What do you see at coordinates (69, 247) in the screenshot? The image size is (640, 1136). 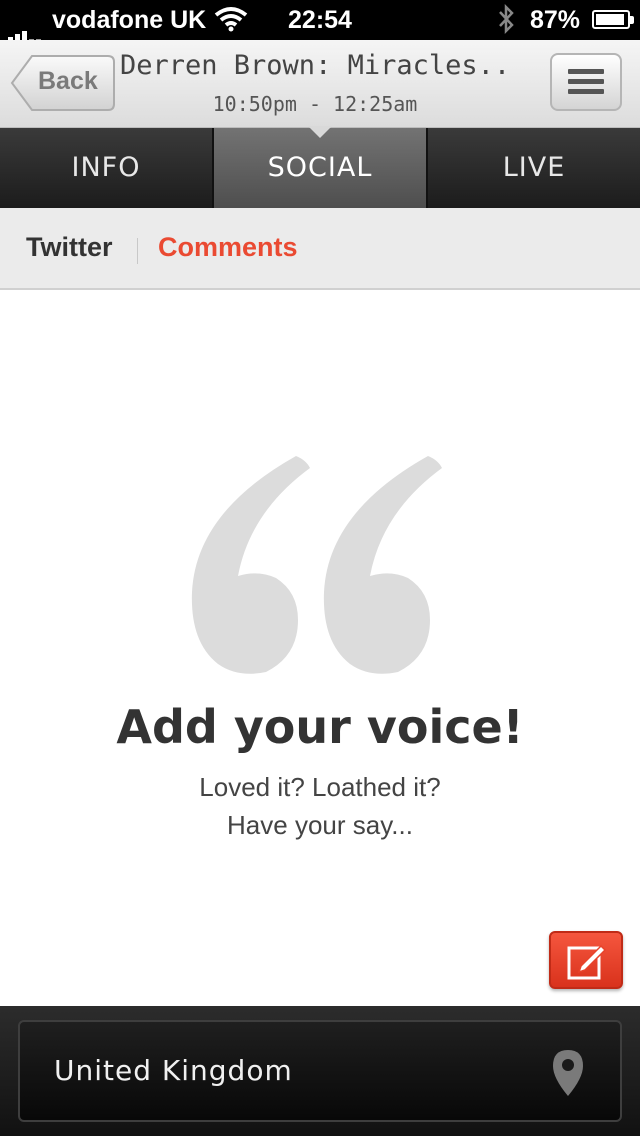 I see `subtab-twitter: Twitter` at bounding box center [69, 247].